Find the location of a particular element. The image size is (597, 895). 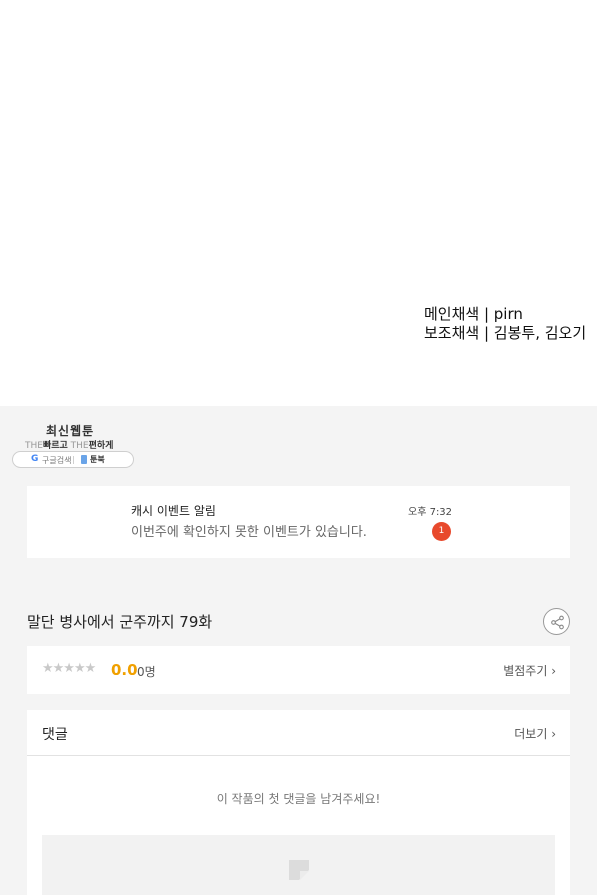

comments-label: 댓글 is located at coordinates (55, 735).